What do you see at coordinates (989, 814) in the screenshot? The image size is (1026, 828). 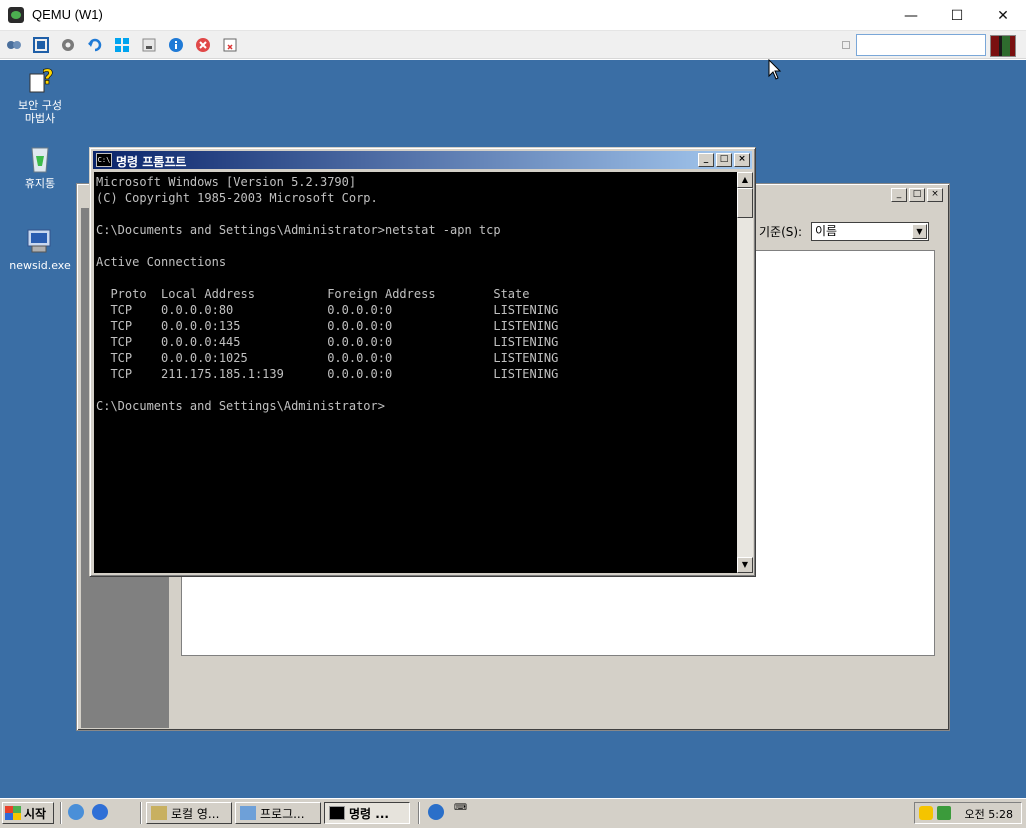 I see `clock: 오전 5:28` at bounding box center [989, 814].